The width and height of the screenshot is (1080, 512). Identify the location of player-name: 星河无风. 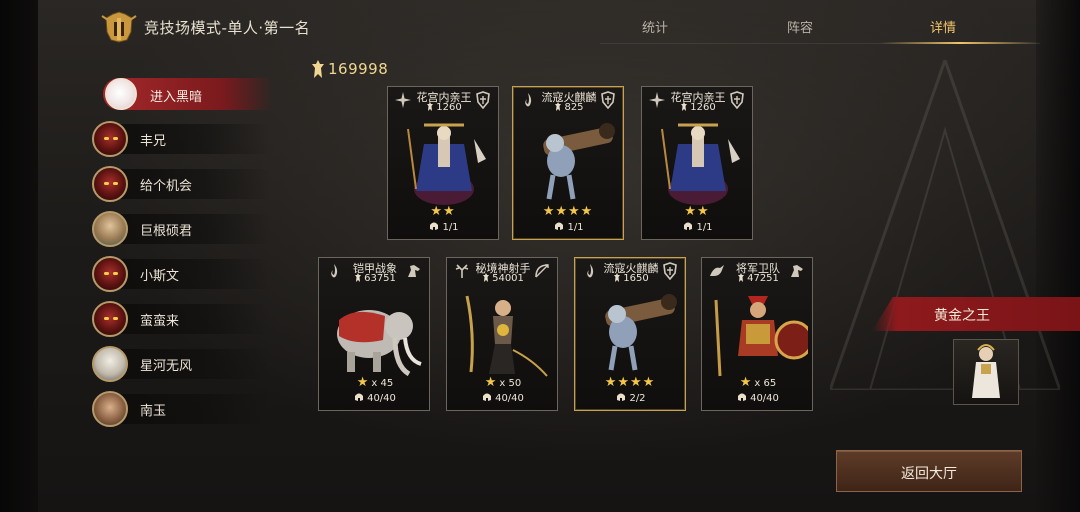
(166, 366).